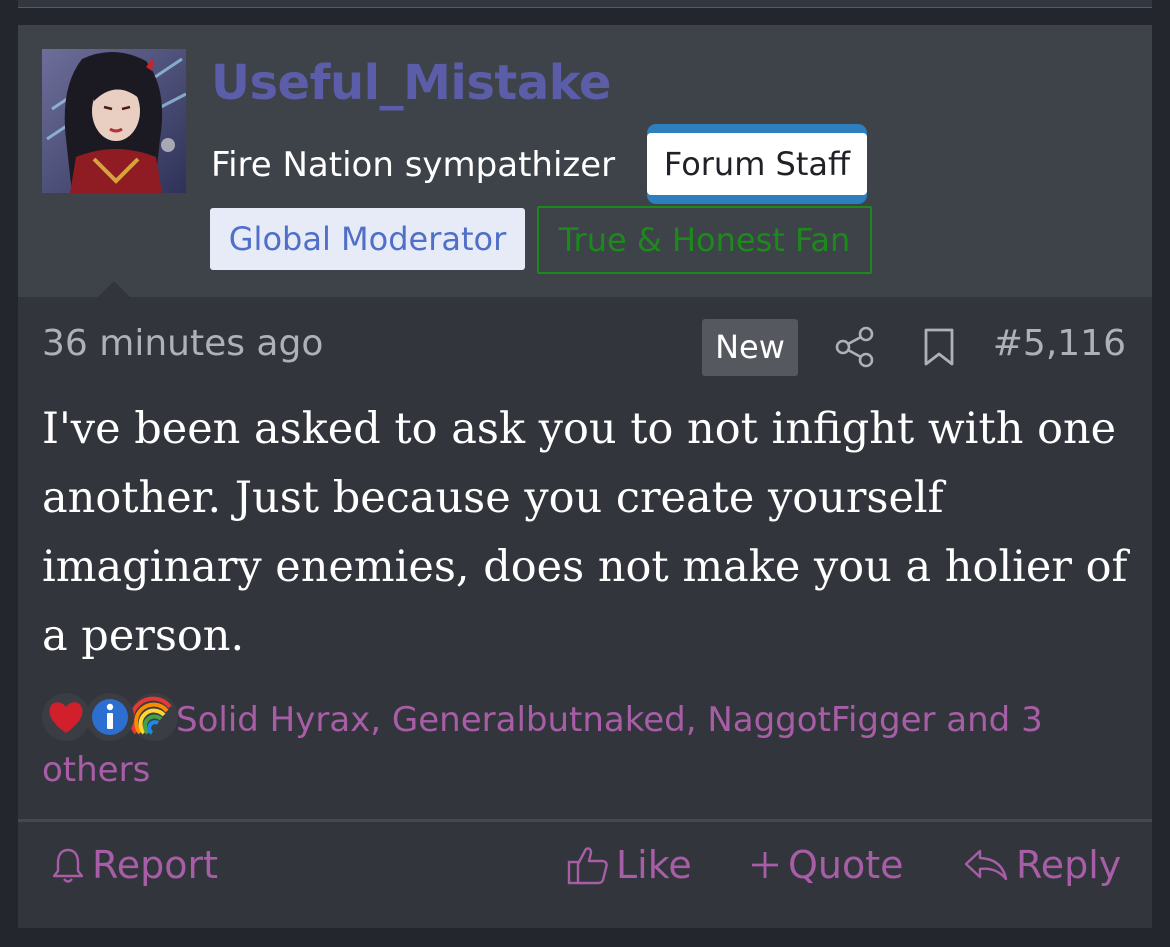 The image size is (1170, 947). Describe the element at coordinates (1059, 343) in the screenshot. I see `post-number: #5,116` at that location.